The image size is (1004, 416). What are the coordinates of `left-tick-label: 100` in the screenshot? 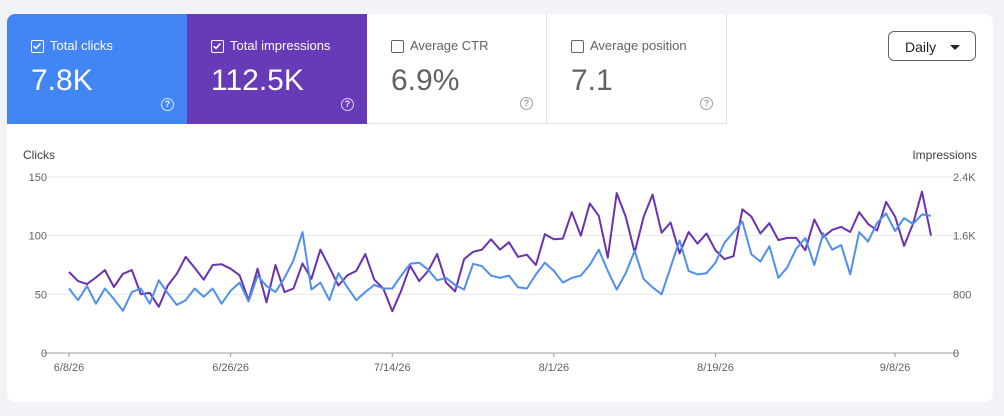 It's located at (38, 237).